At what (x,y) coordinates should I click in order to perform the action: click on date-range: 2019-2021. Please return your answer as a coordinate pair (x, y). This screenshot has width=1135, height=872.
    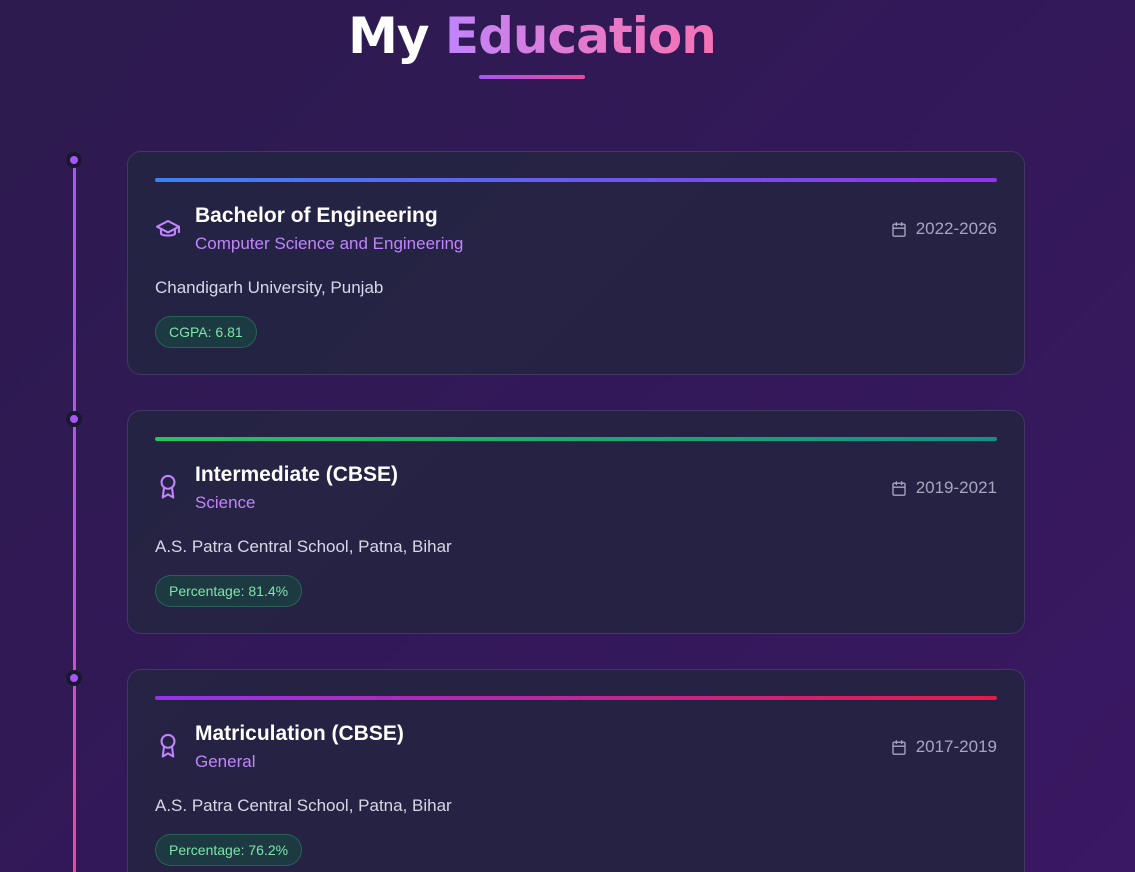
    Looking at the image, I should click on (944, 488).